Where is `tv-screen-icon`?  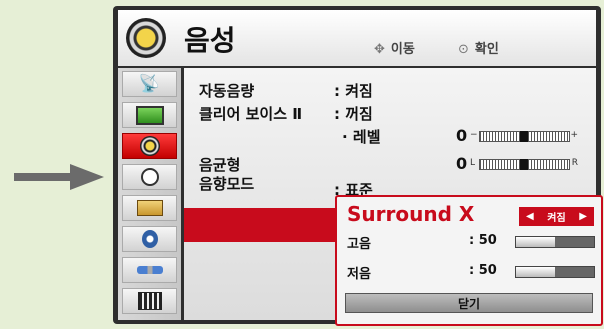
tv-screen-icon is located at coordinates (149, 115).